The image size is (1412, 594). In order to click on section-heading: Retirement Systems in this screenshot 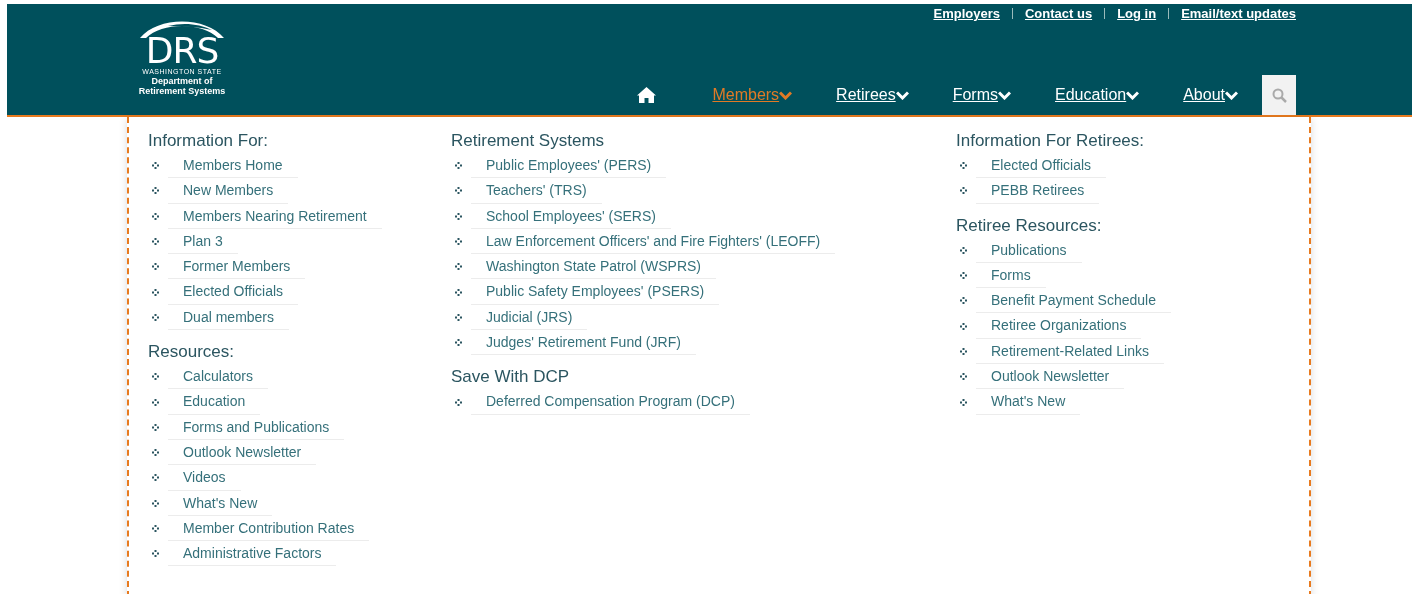, I will do `click(528, 141)`.